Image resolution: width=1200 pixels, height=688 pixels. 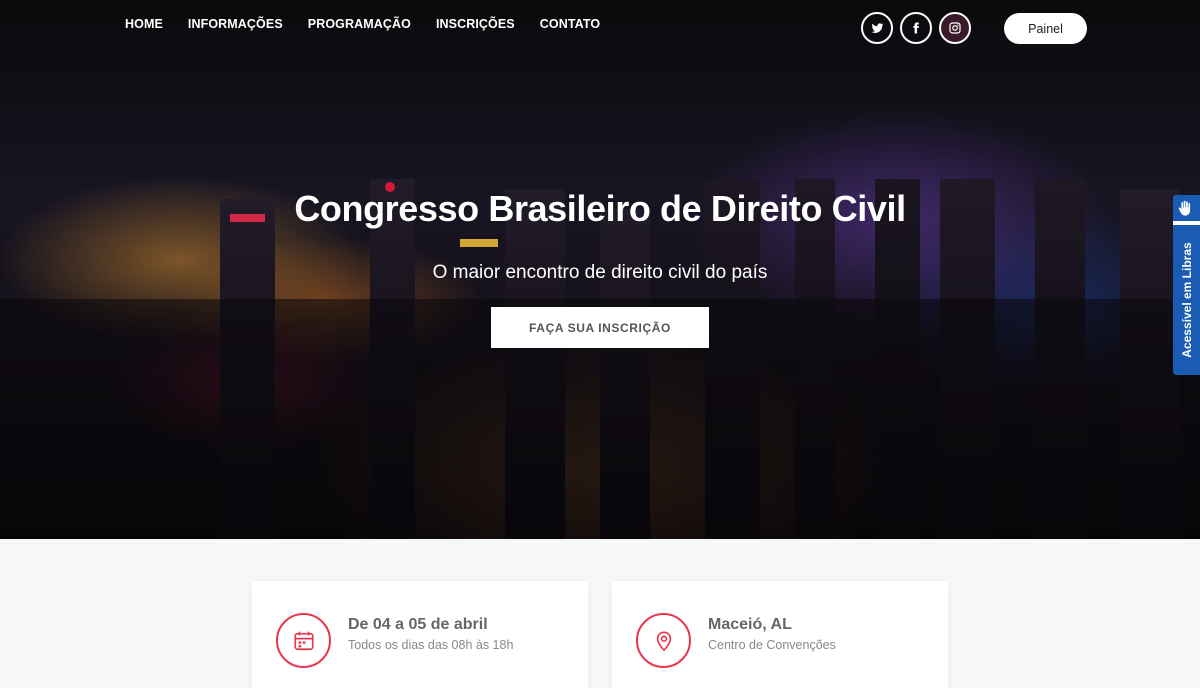 What do you see at coordinates (780, 634) in the screenshot?
I see `location-info-card: Maceió, AL Centro de Convenções` at bounding box center [780, 634].